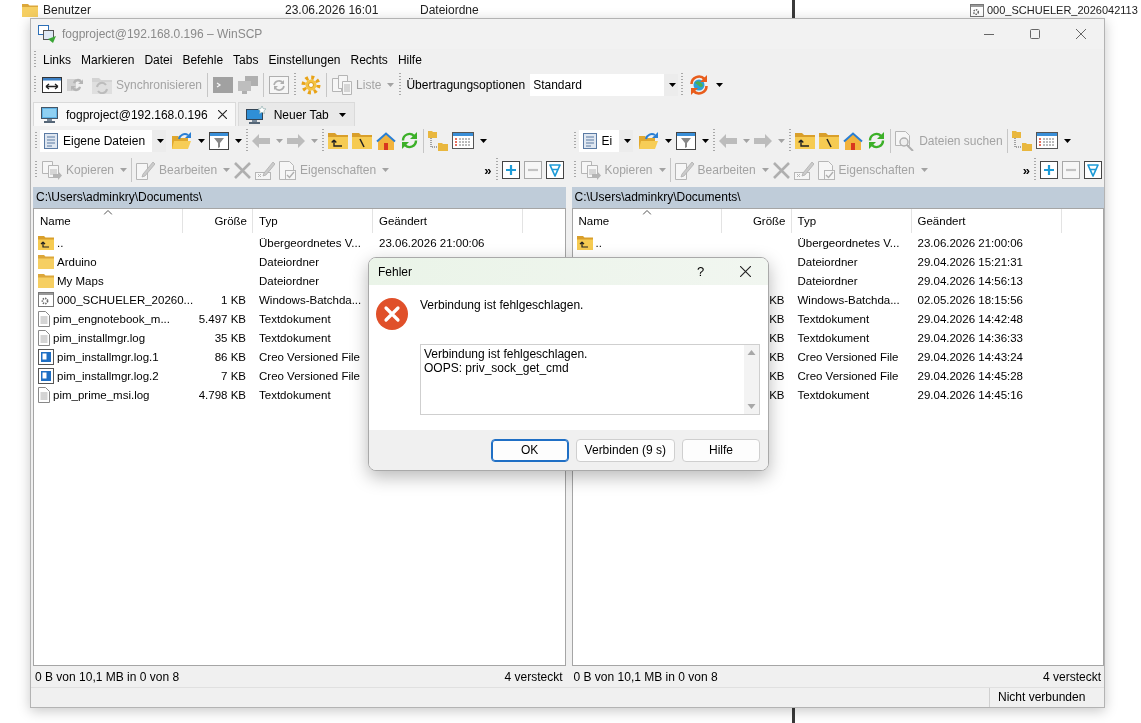  Describe the element at coordinates (751, 379) in the screenshot. I see `scrollbar` at that location.